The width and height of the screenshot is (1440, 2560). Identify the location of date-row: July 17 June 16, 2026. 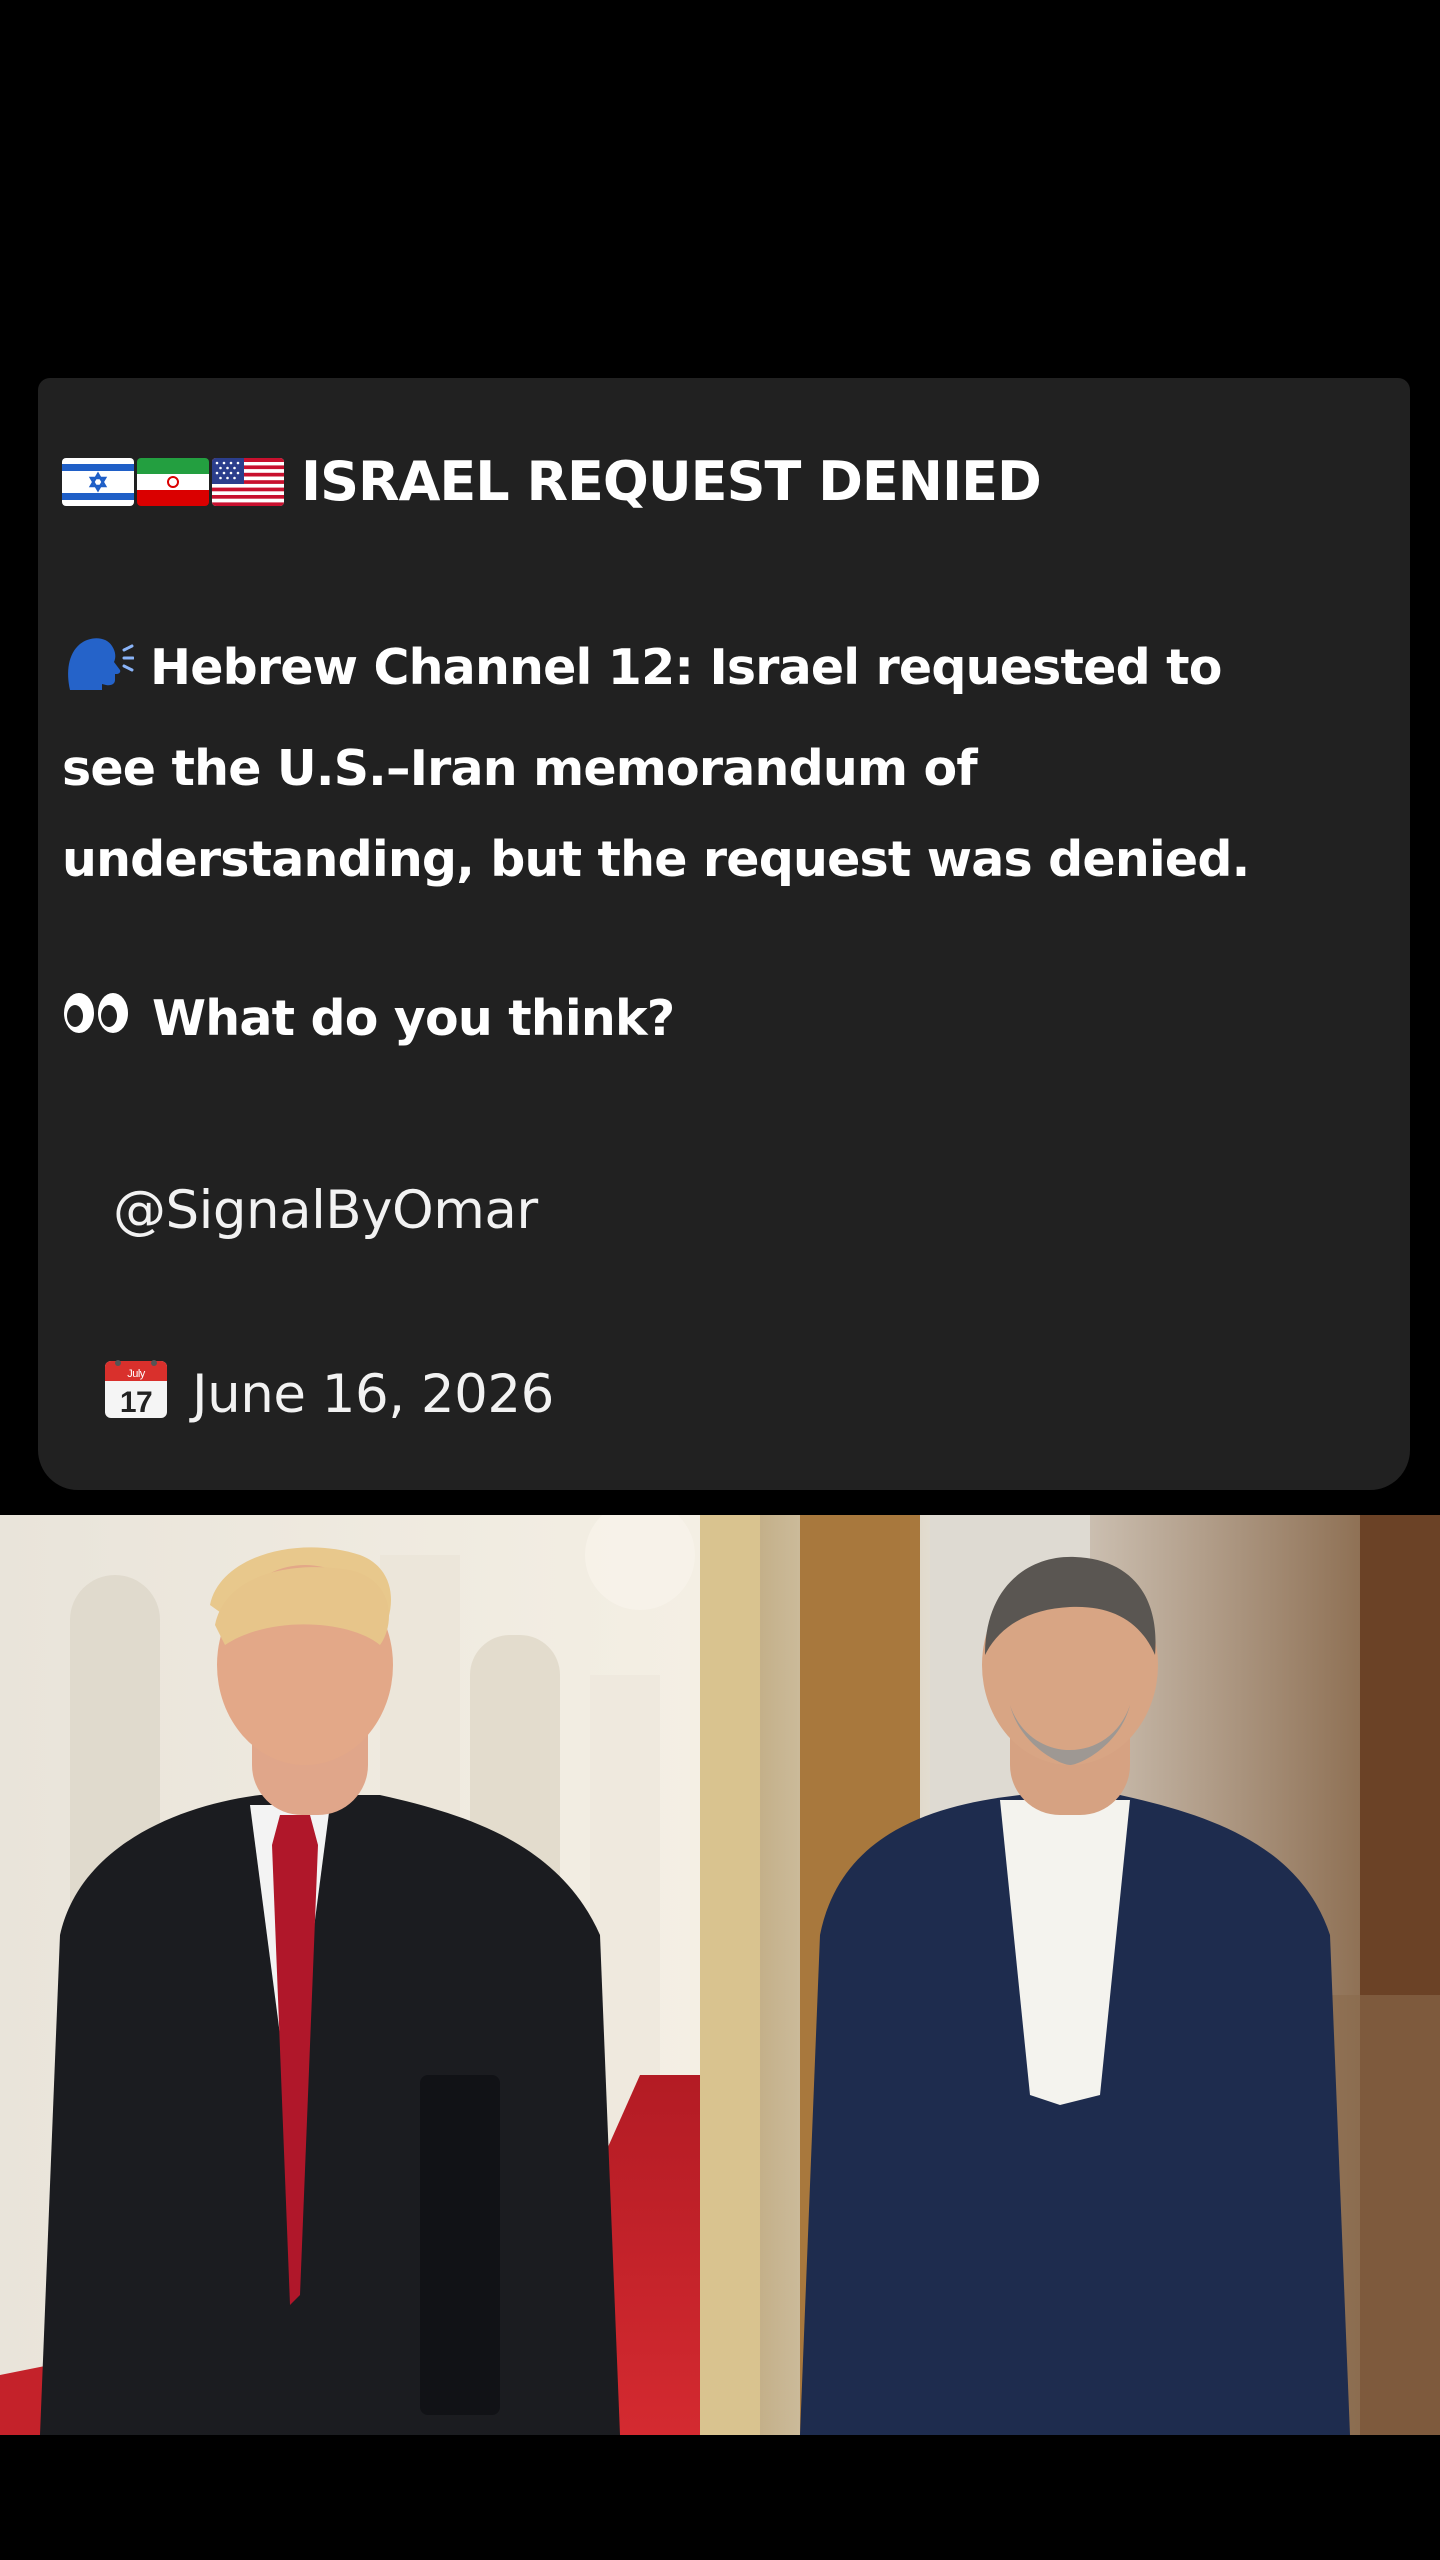
(329, 1394).